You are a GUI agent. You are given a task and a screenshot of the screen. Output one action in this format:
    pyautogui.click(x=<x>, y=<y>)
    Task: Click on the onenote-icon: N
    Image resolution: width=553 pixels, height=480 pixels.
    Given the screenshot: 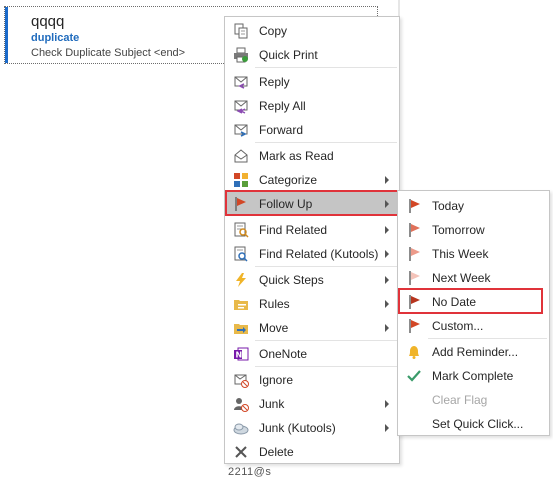 What is the action you would take?
    pyautogui.click(x=241, y=354)
    